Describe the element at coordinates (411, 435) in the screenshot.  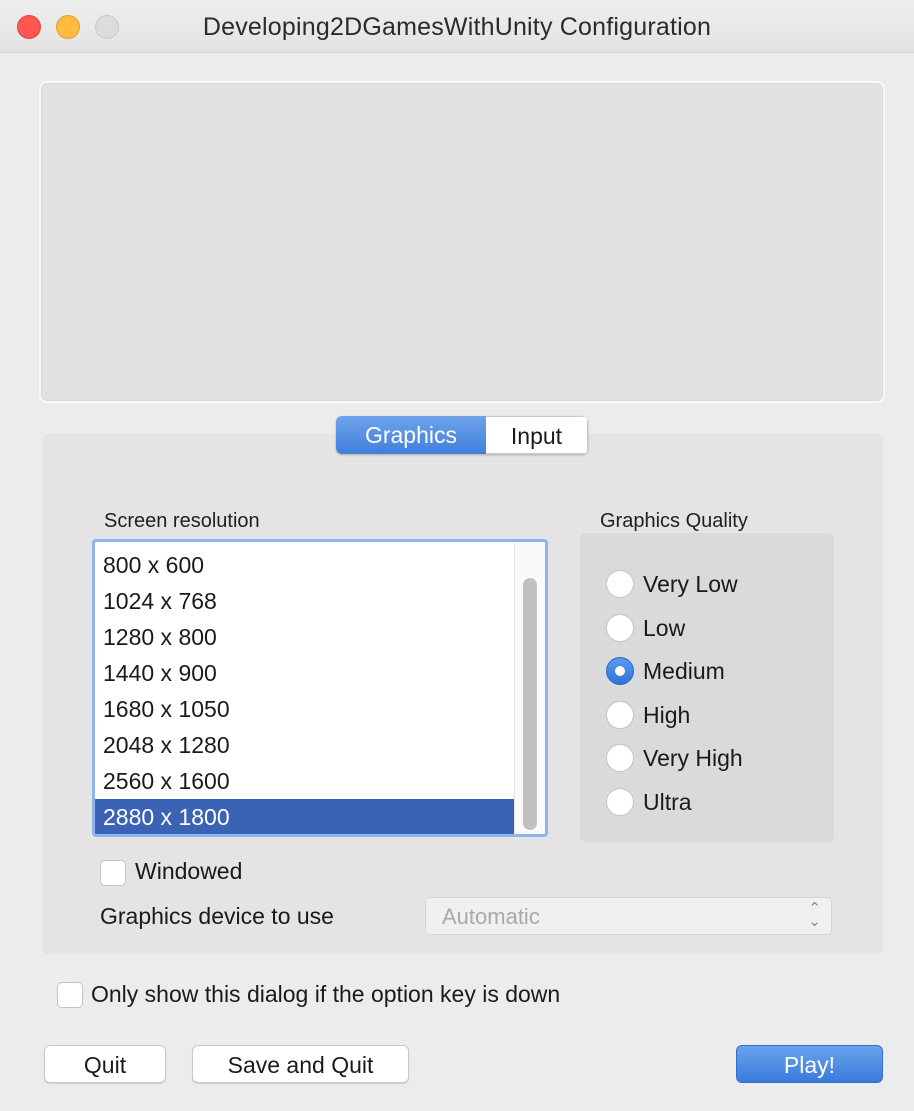
I see `tab-graphics: Graphics` at that location.